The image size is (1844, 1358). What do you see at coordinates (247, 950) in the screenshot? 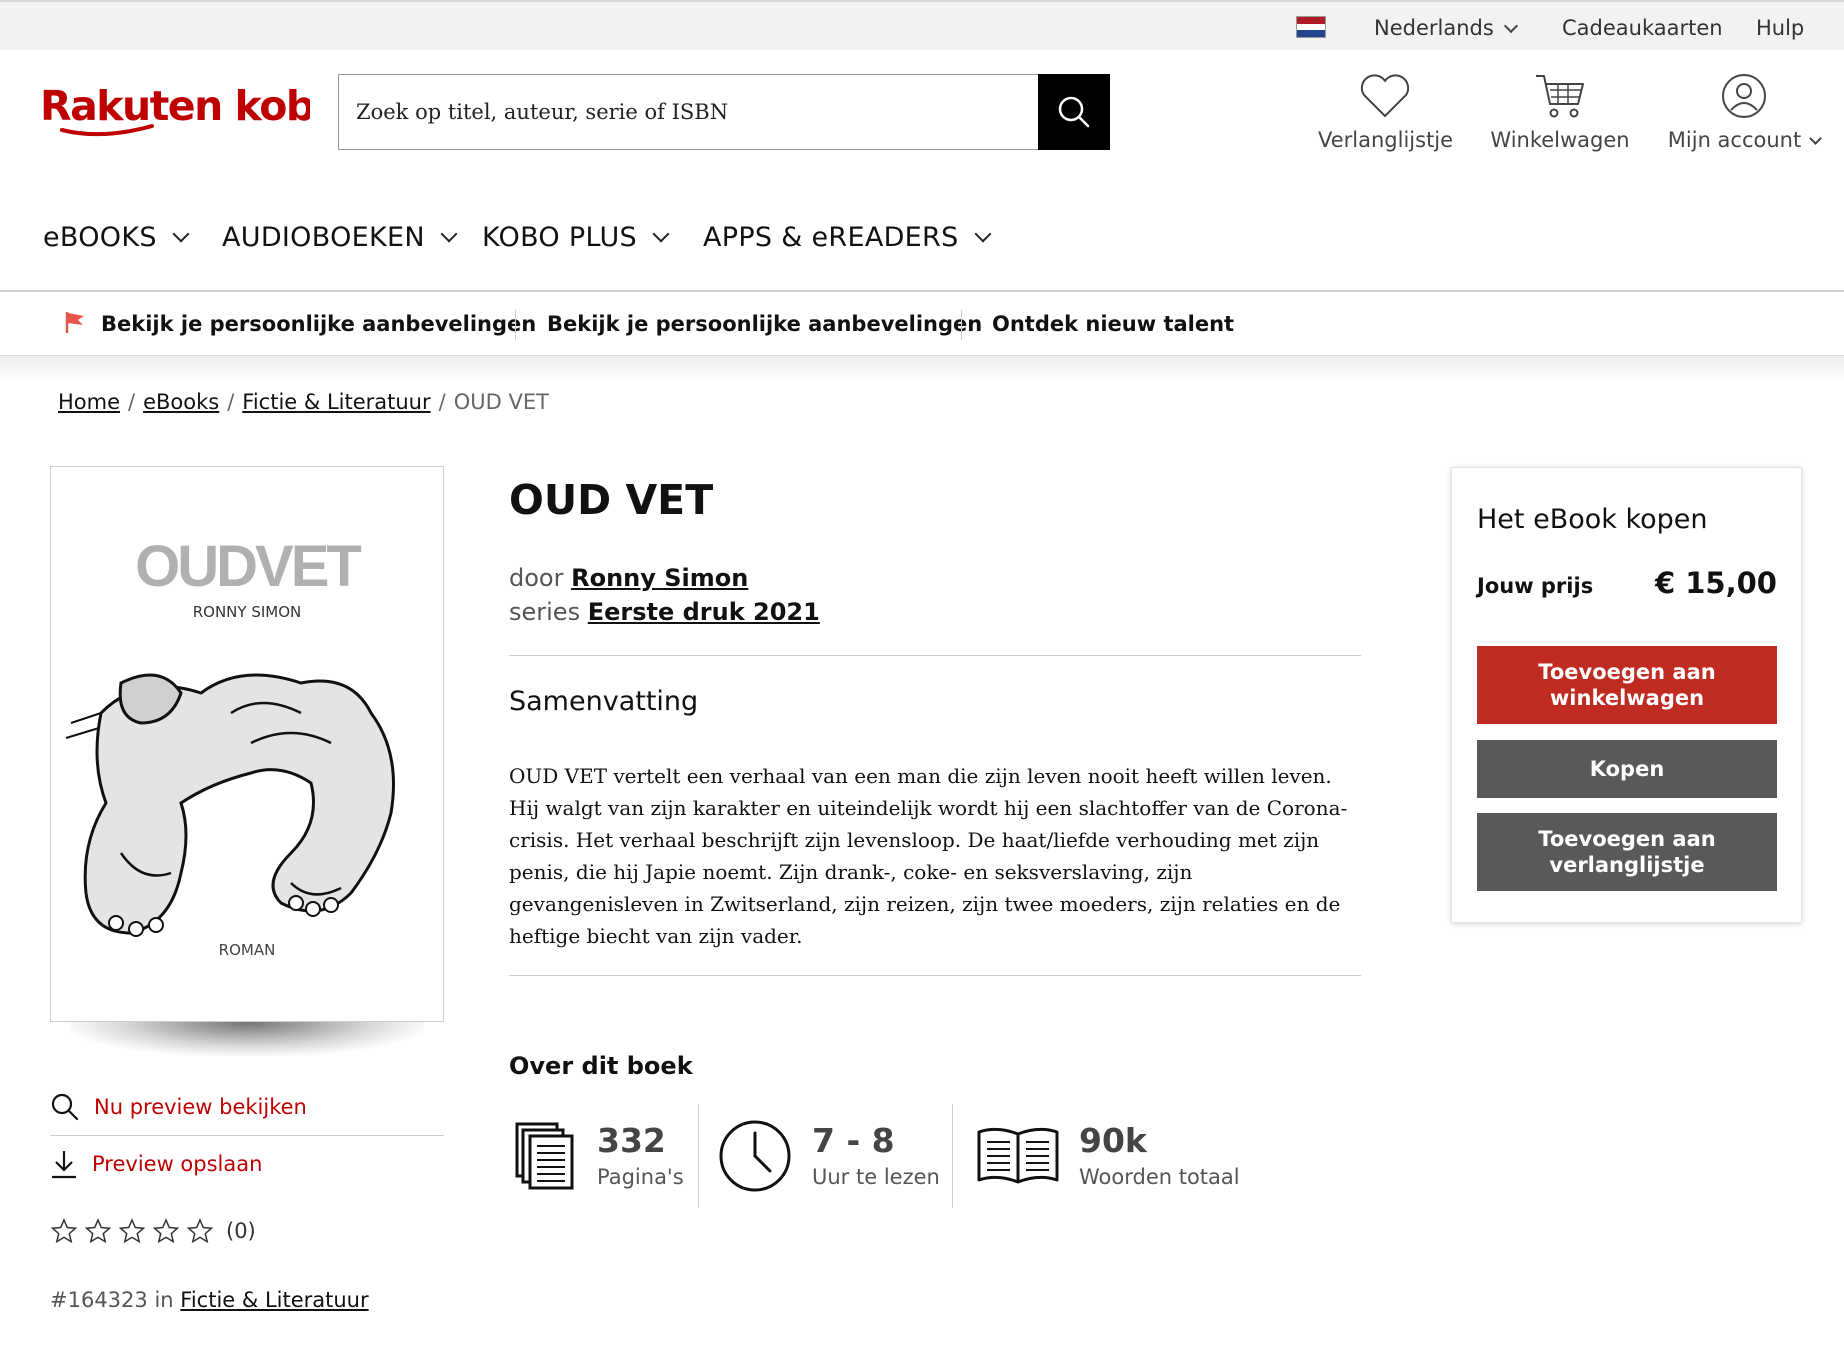
I see `cover-label: ROMAN` at bounding box center [247, 950].